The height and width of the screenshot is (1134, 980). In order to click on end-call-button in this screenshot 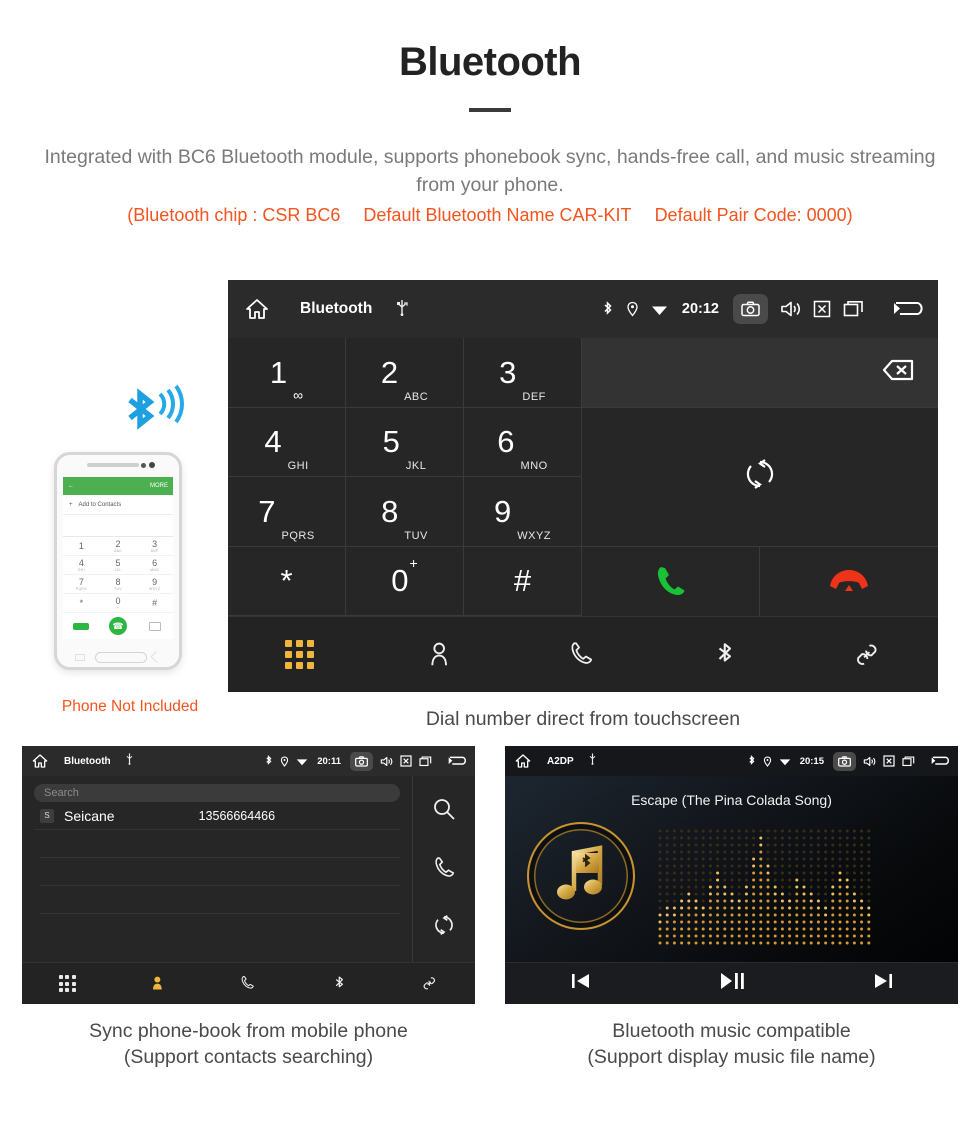, I will do `click(849, 582)`.